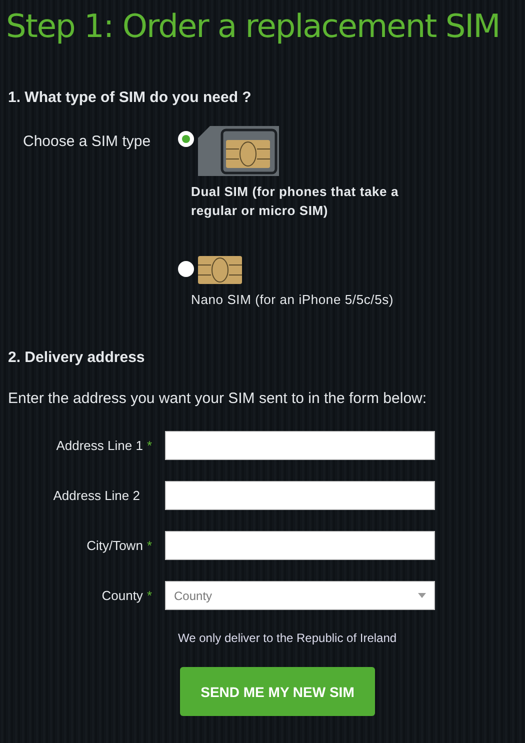 This screenshot has width=525, height=743. What do you see at coordinates (277, 691) in the screenshot?
I see `submit-button: SEND ME MY NEW SIM` at bounding box center [277, 691].